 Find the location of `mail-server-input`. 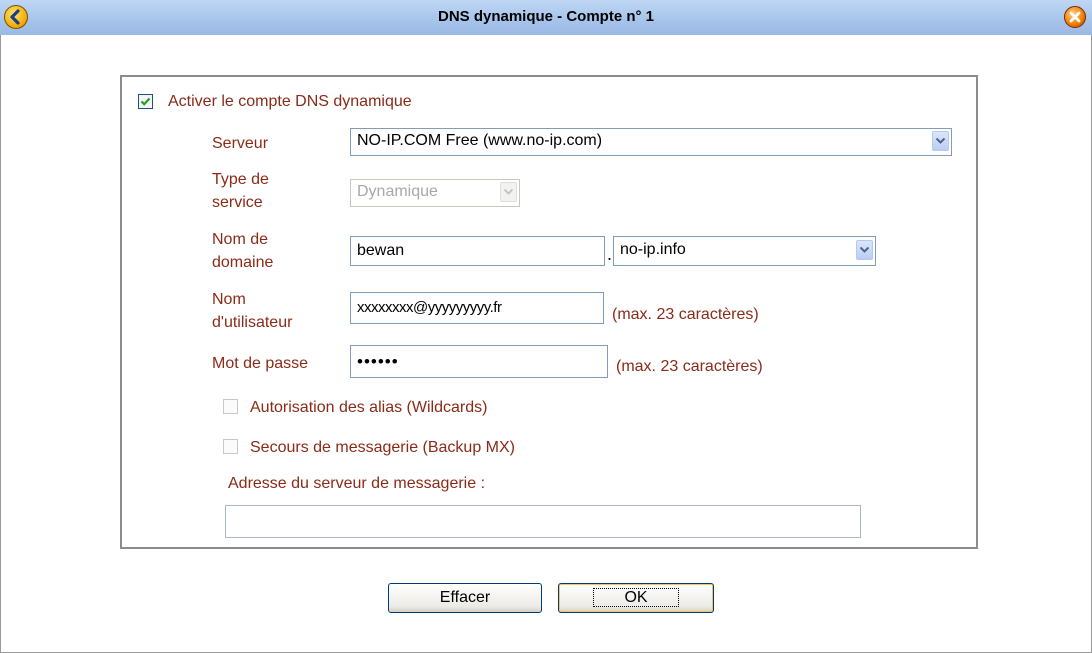

mail-server-input is located at coordinates (543, 521).